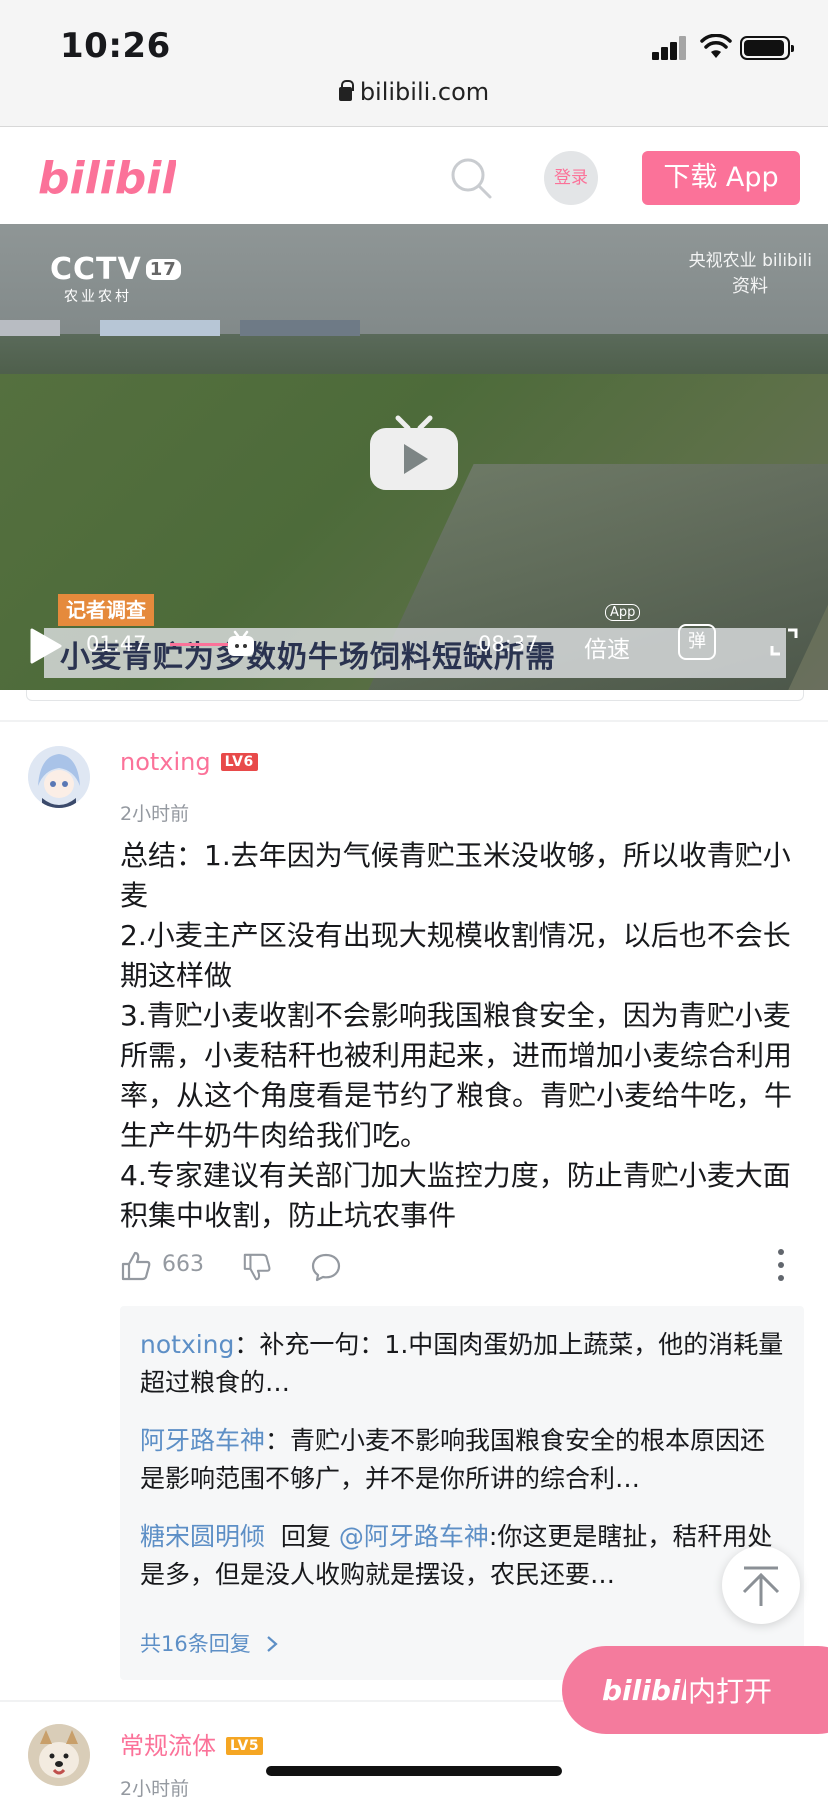 The width and height of the screenshot is (828, 1801). What do you see at coordinates (571, 178) in the screenshot?
I see `login-button: 登录` at bounding box center [571, 178].